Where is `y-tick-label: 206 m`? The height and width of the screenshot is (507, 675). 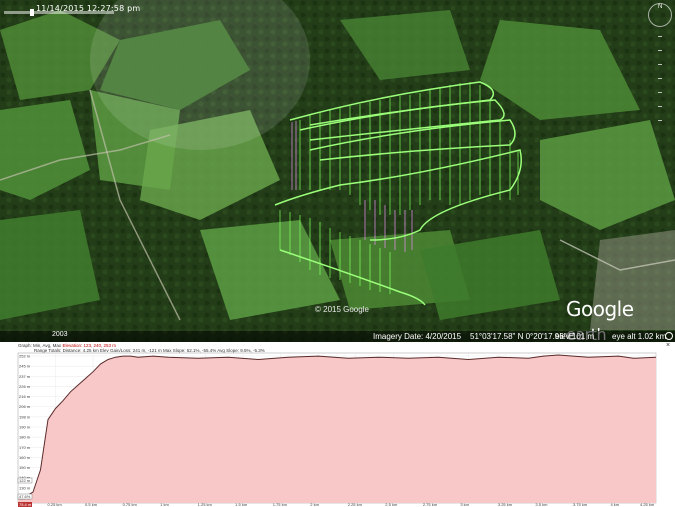 y-tick-label: 206 m is located at coordinates (25, 406).